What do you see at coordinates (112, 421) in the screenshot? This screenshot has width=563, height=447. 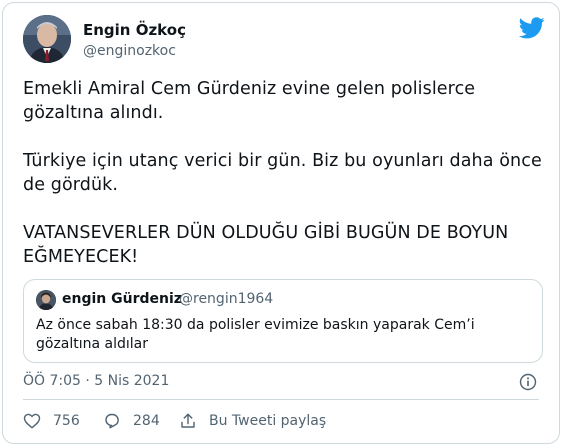 I see `reply-icon` at bounding box center [112, 421].